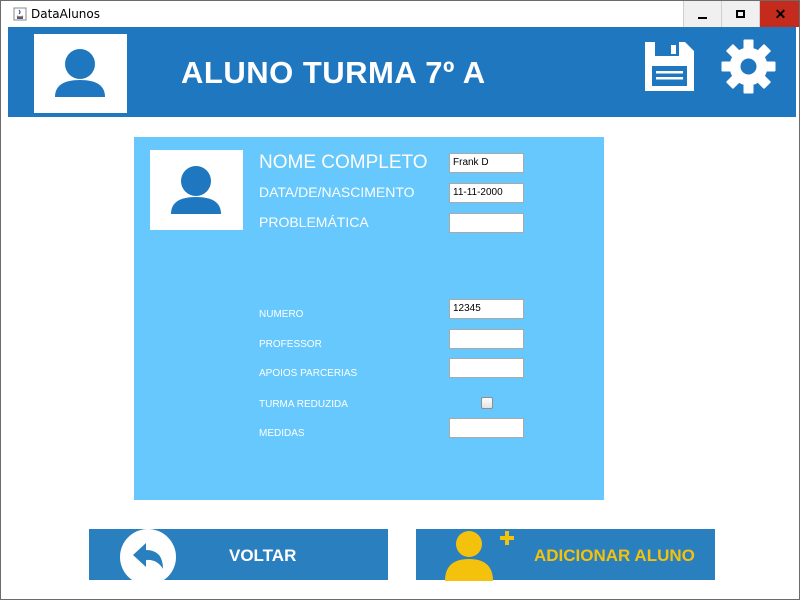 The height and width of the screenshot is (600, 800). What do you see at coordinates (343, 162) in the screenshot?
I see `nome-completo-label: NOME COMPLETO` at bounding box center [343, 162].